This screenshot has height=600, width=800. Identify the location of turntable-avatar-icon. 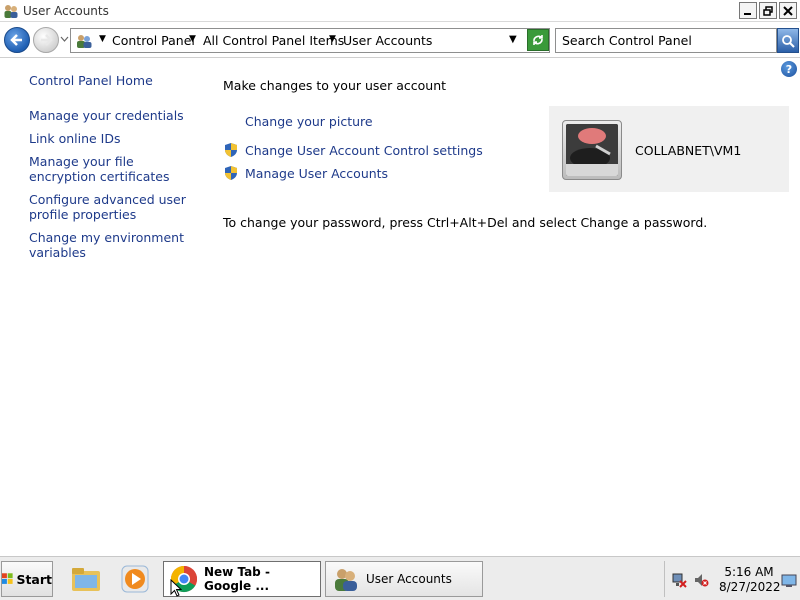
(592, 150).